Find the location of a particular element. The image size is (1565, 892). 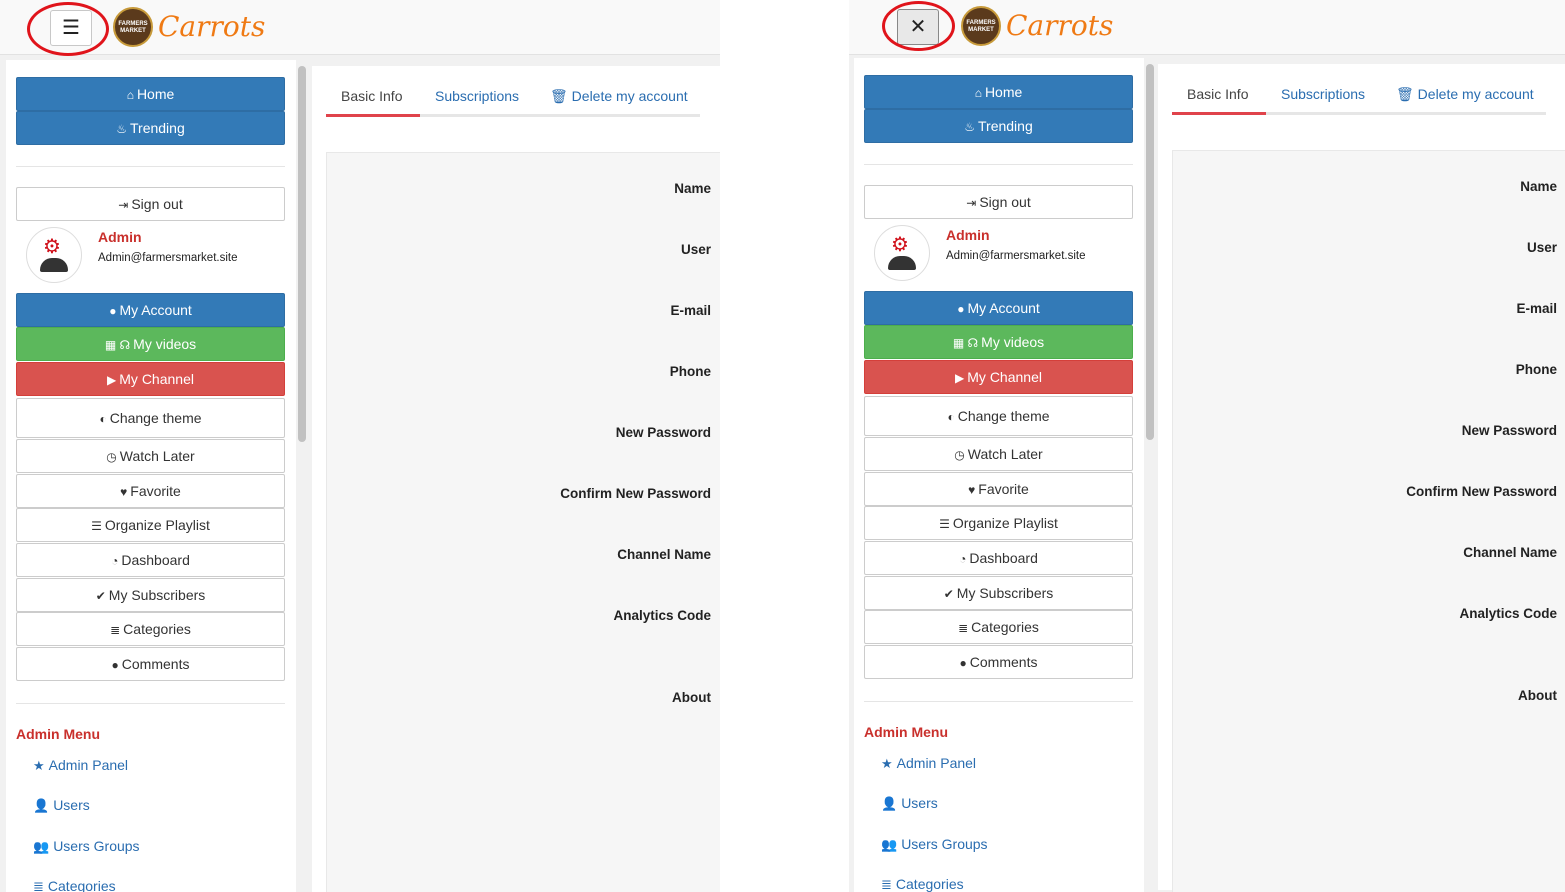

phone-label: Phone is located at coordinates (690, 371).